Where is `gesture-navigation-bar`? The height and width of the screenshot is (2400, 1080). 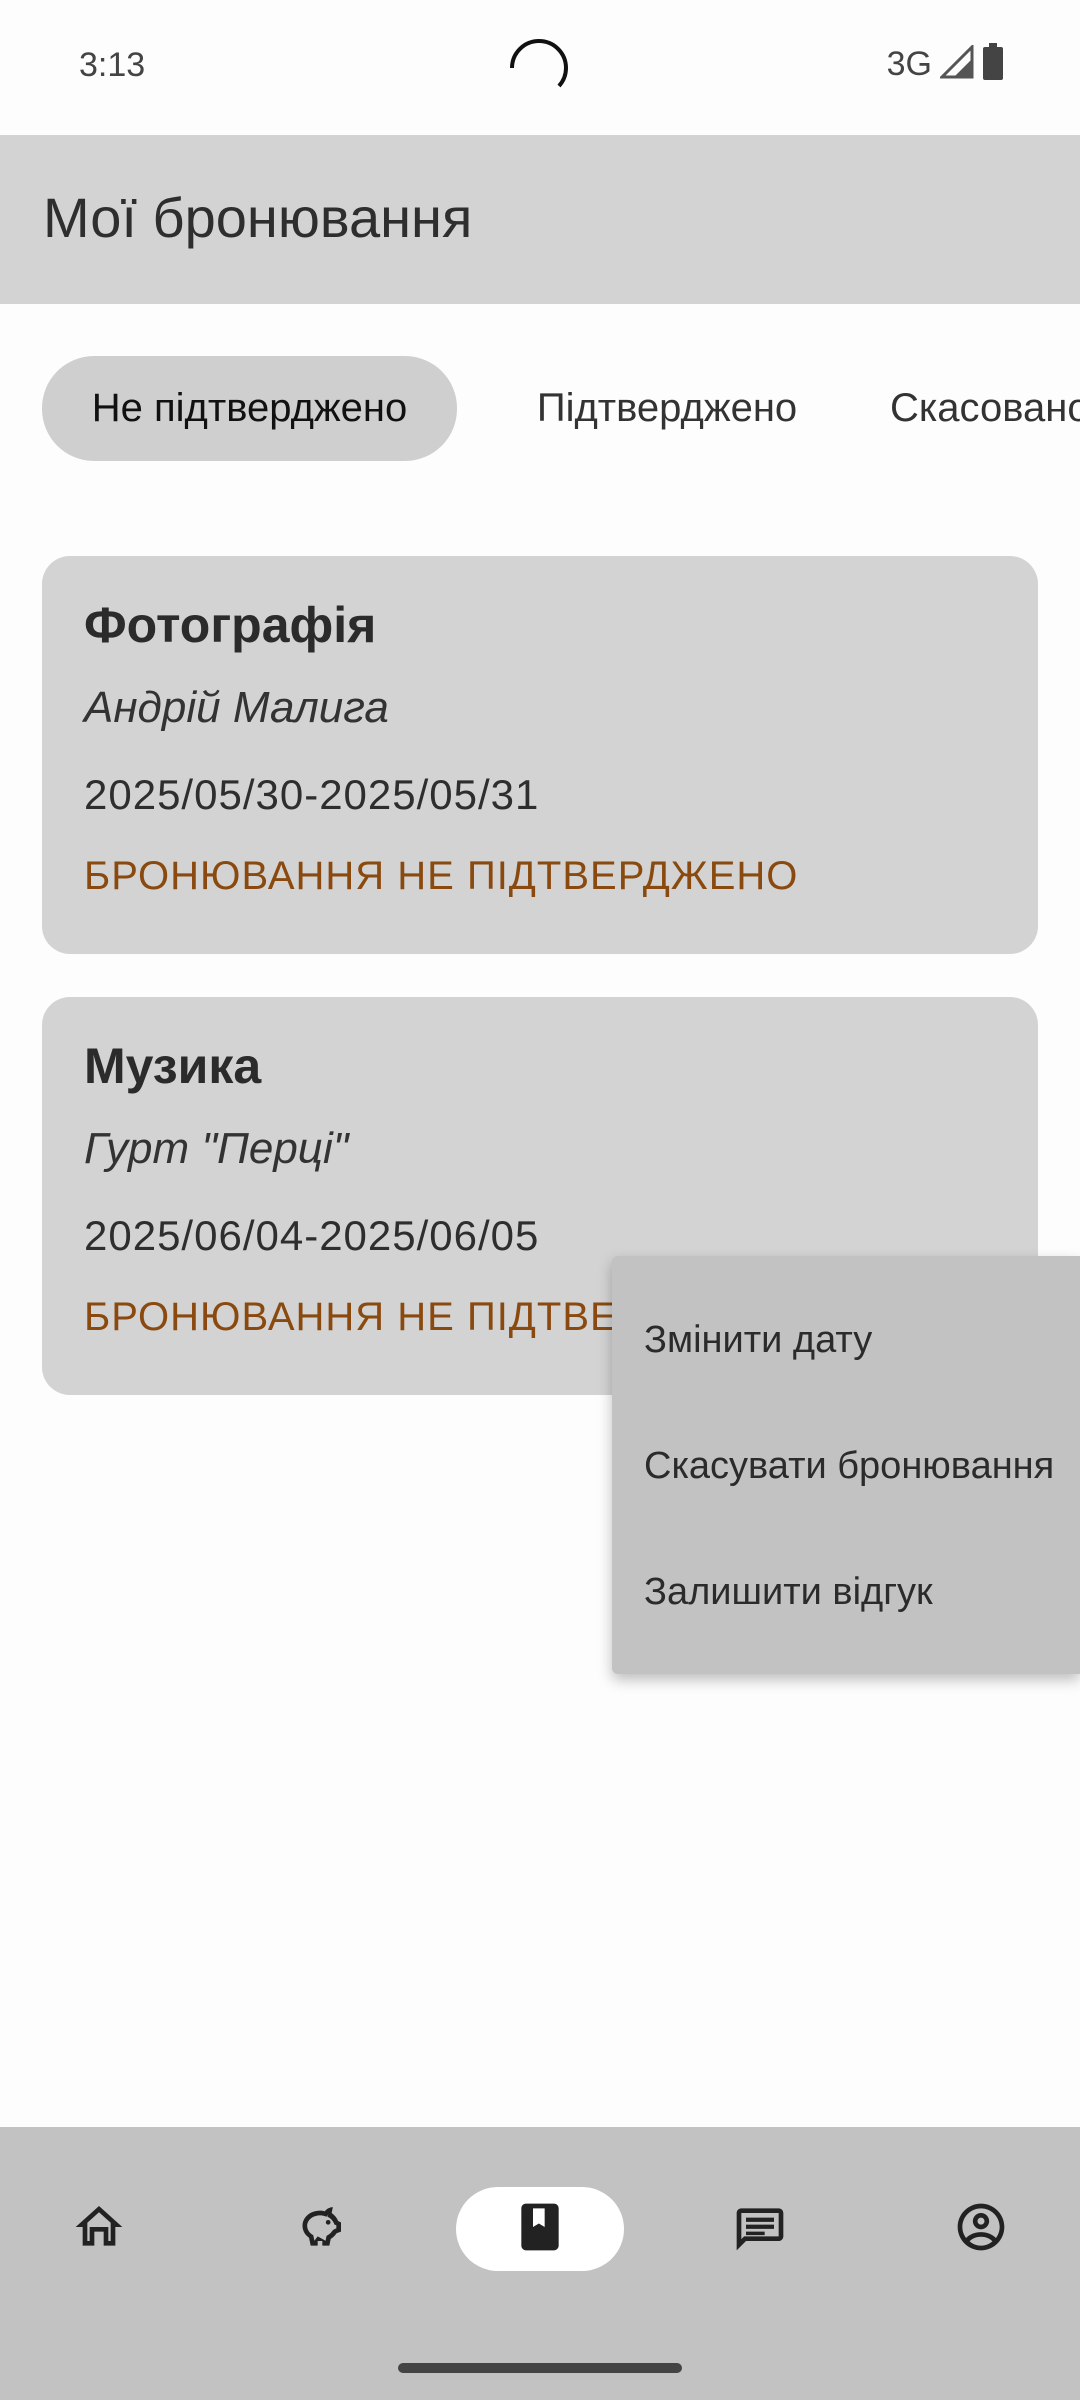 gesture-navigation-bar is located at coordinates (540, 2368).